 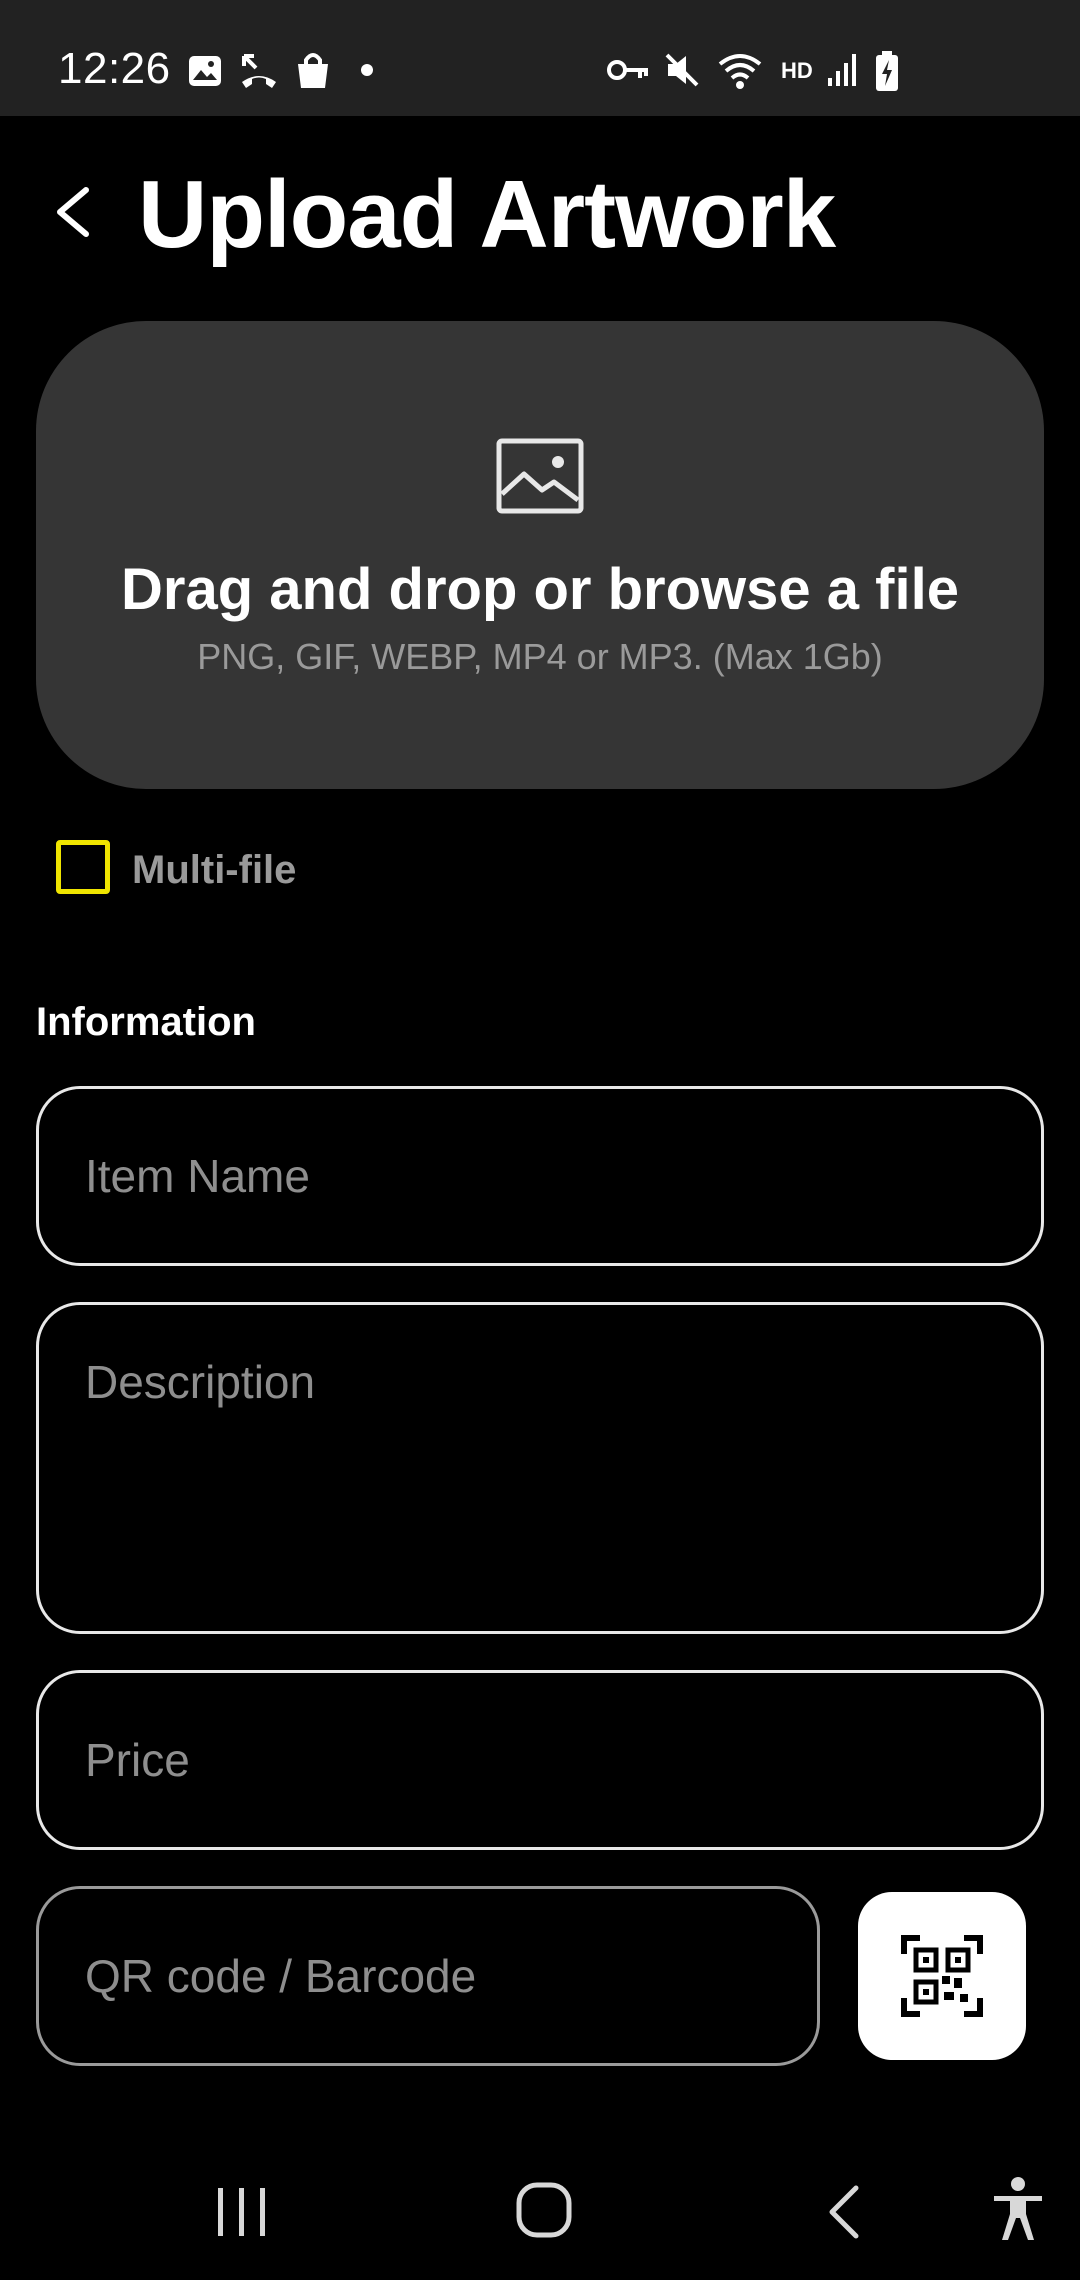 What do you see at coordinates (83, 867) in the screenshot?
I see `multi-file-checkbox` at bounding box center [83, 867].